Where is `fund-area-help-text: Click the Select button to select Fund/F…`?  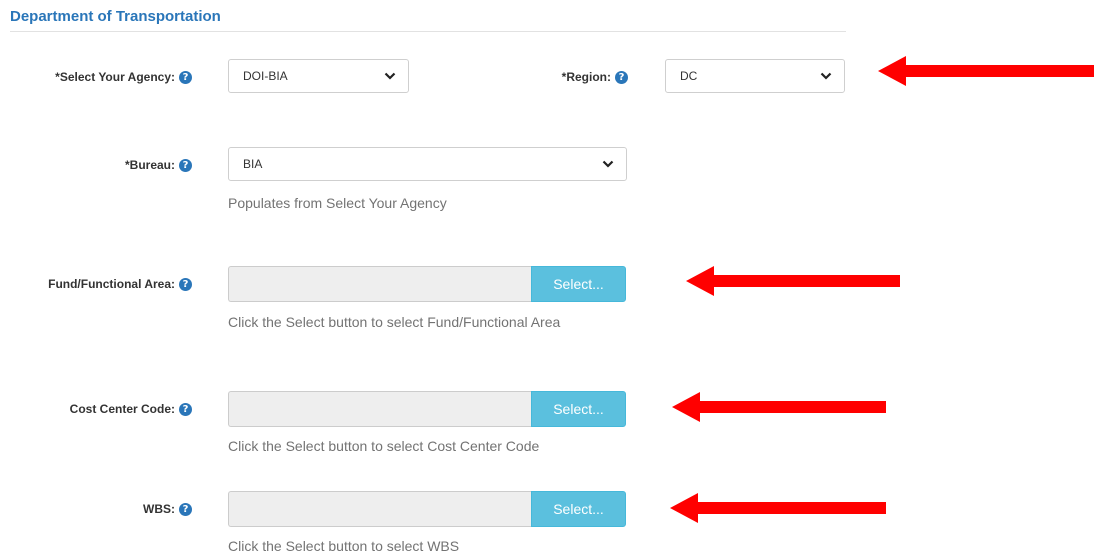 fund-area-help-text: Click the Select button to select Fund/F… is located at coordinates (394, 322).